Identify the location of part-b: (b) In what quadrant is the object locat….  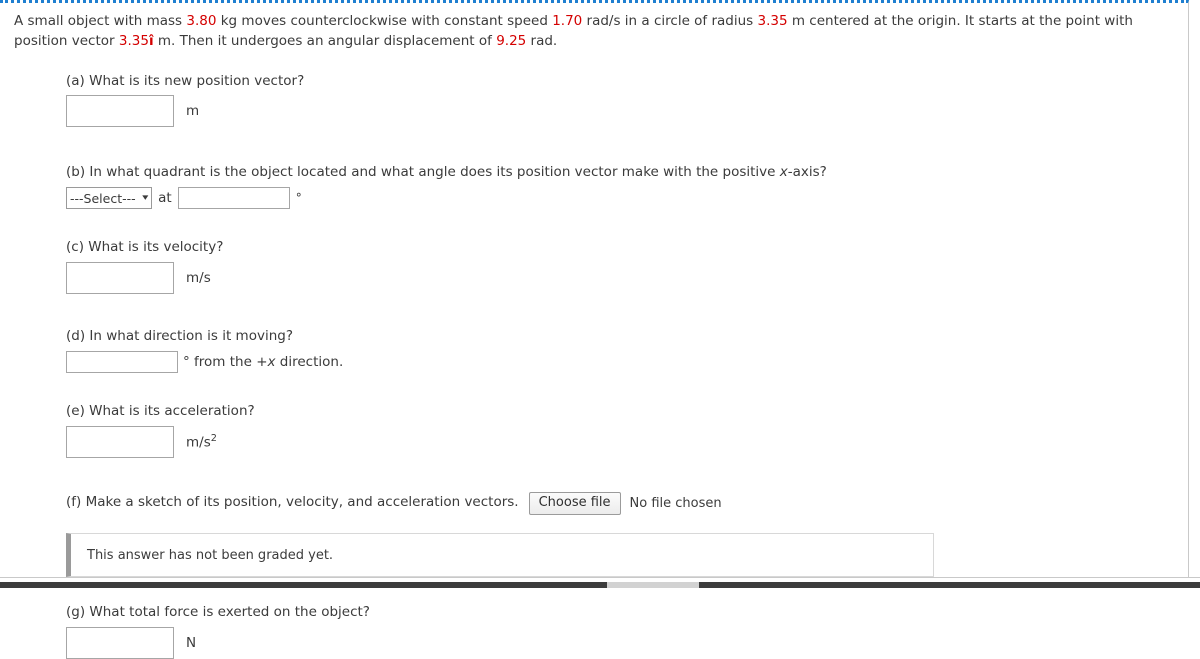
(626, 186).